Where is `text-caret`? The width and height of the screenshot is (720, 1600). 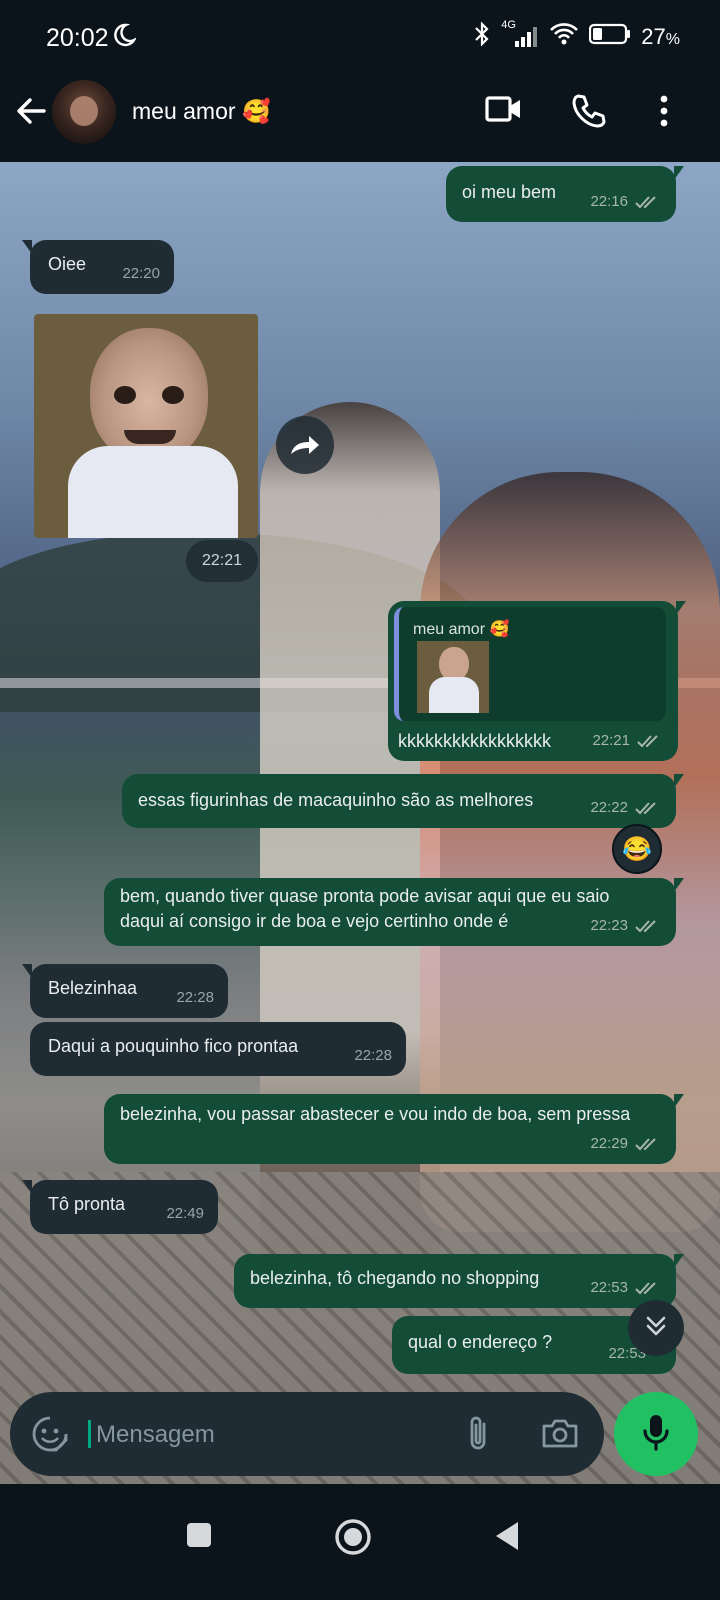
text-caret is located at coordinates (89, 1434).